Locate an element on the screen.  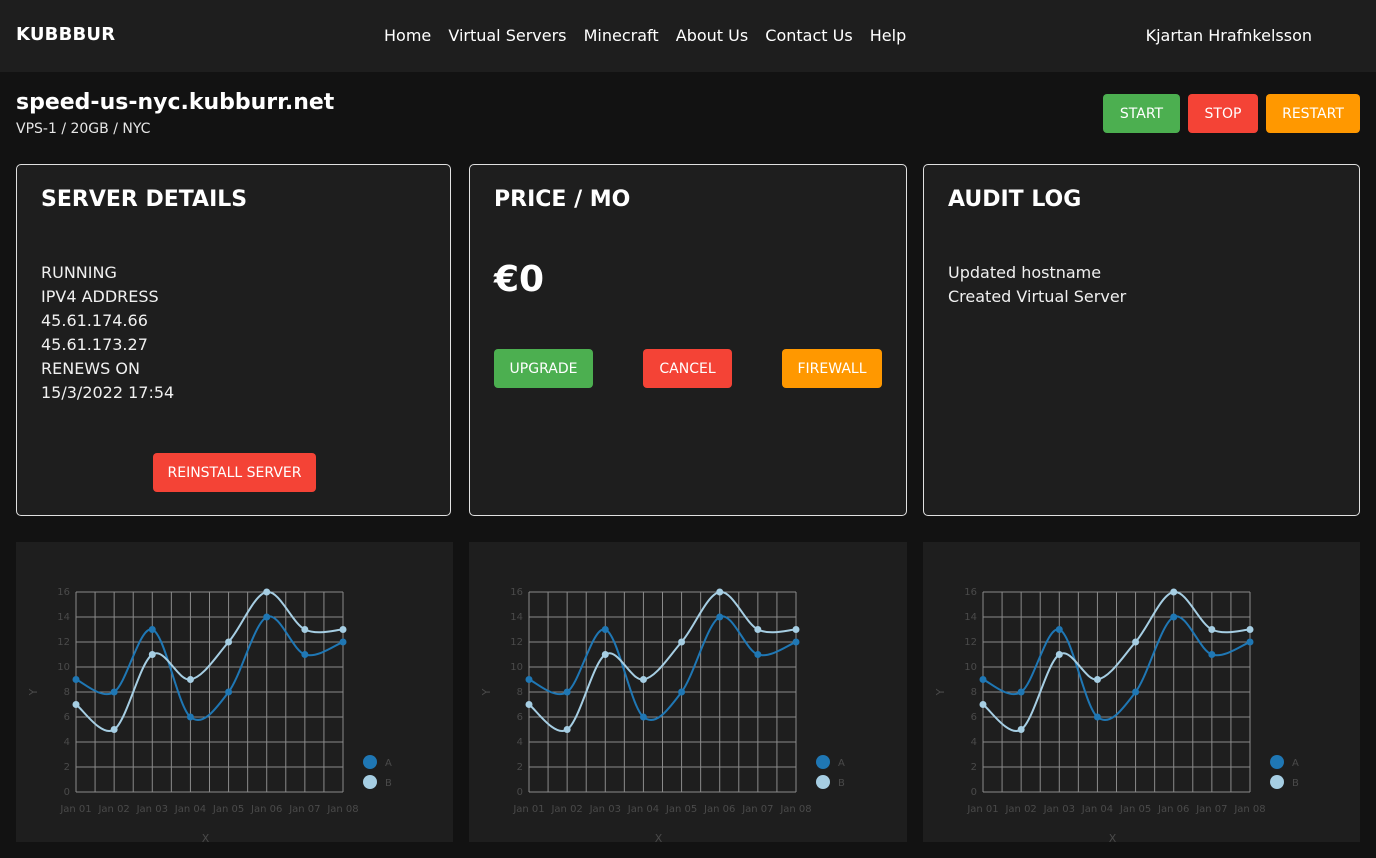
reinstall-server-button: REINSTALL SERVER is located at coordinates (234, 472).